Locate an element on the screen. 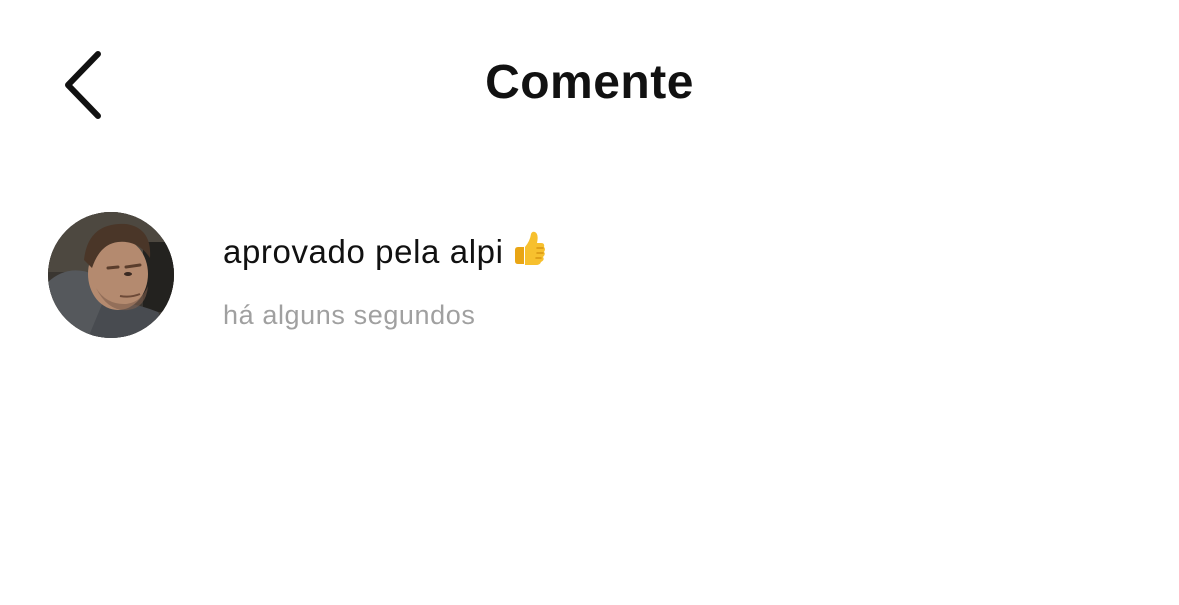 The image size is (1179, 605). avatar is located at coordinates (111, 275).